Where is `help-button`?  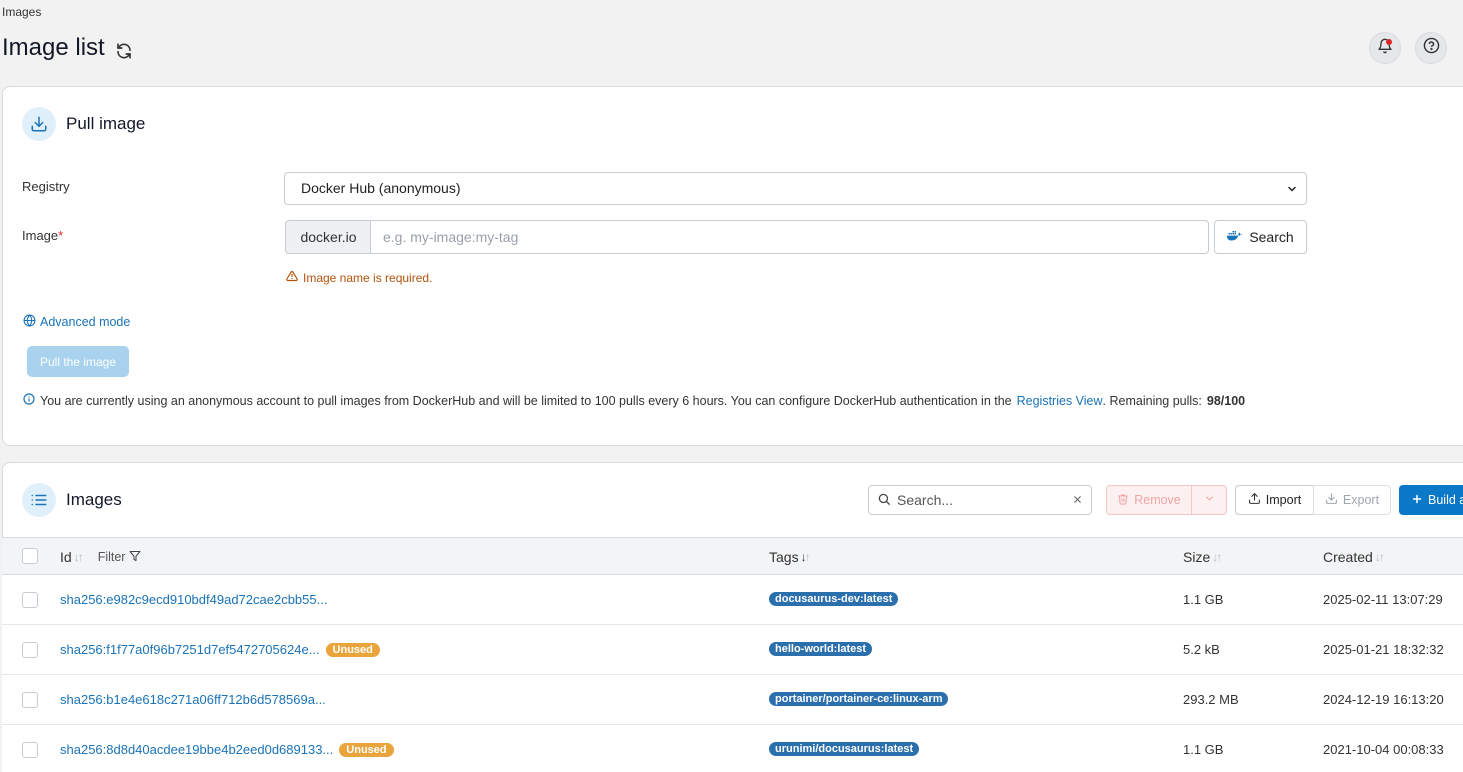 help-button is located at coordinates (1431, 48).